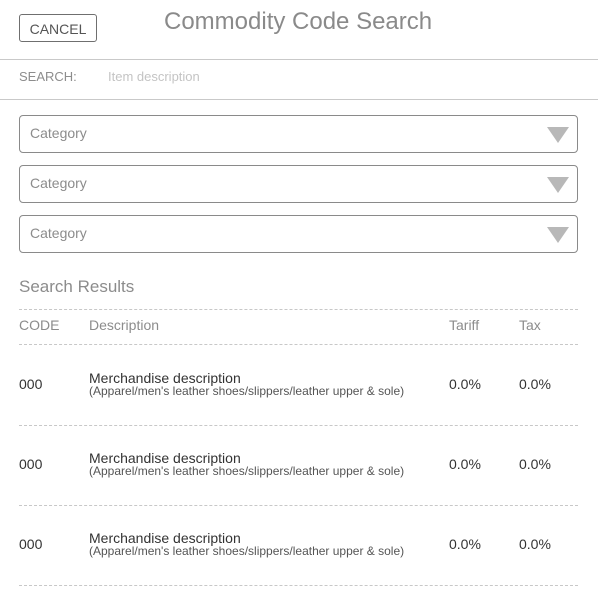  What do you see at coordinates (298, 585) in the screenshot?
I see `row-divider` at bounding box center [298, 585].